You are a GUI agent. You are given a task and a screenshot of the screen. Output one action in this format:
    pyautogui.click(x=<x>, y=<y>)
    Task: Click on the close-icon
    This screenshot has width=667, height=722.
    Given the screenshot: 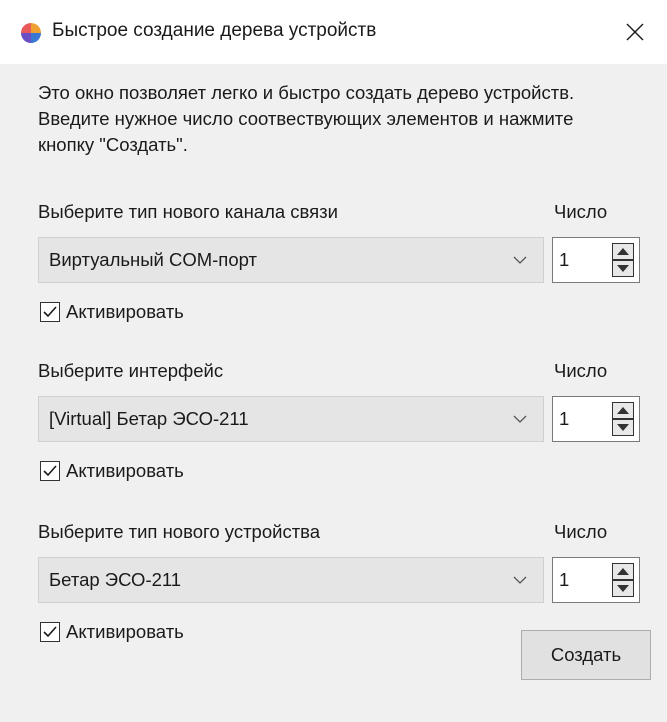 What is the action you would take?
    pyautogui.click(x=635, y=32)
    